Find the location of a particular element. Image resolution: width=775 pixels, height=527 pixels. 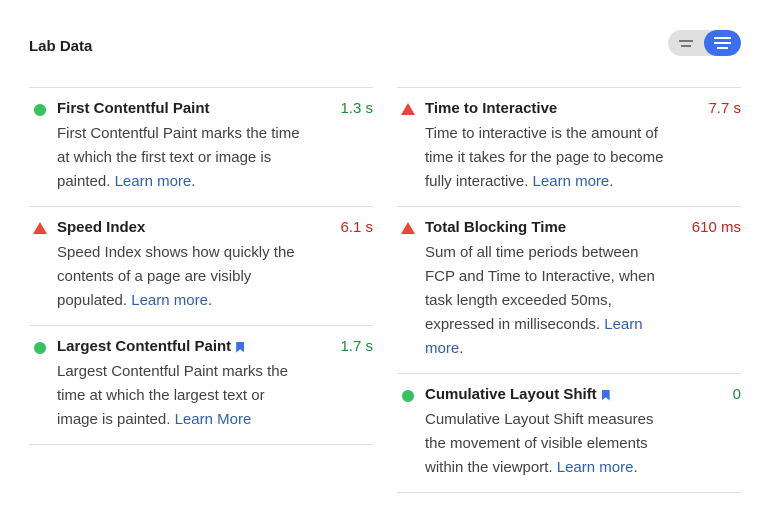

metric-value: 1.7 s is located at coordinates (356, 346).